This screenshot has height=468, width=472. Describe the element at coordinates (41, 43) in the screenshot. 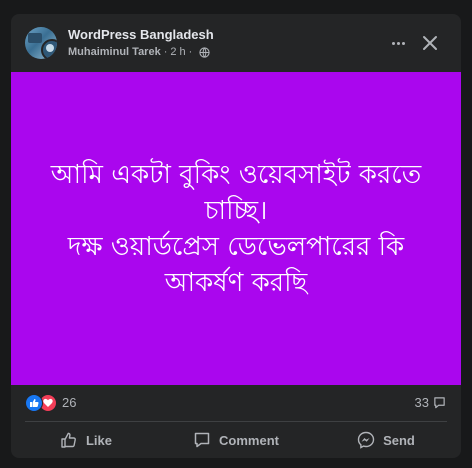

I see `group-avatar` at that location.